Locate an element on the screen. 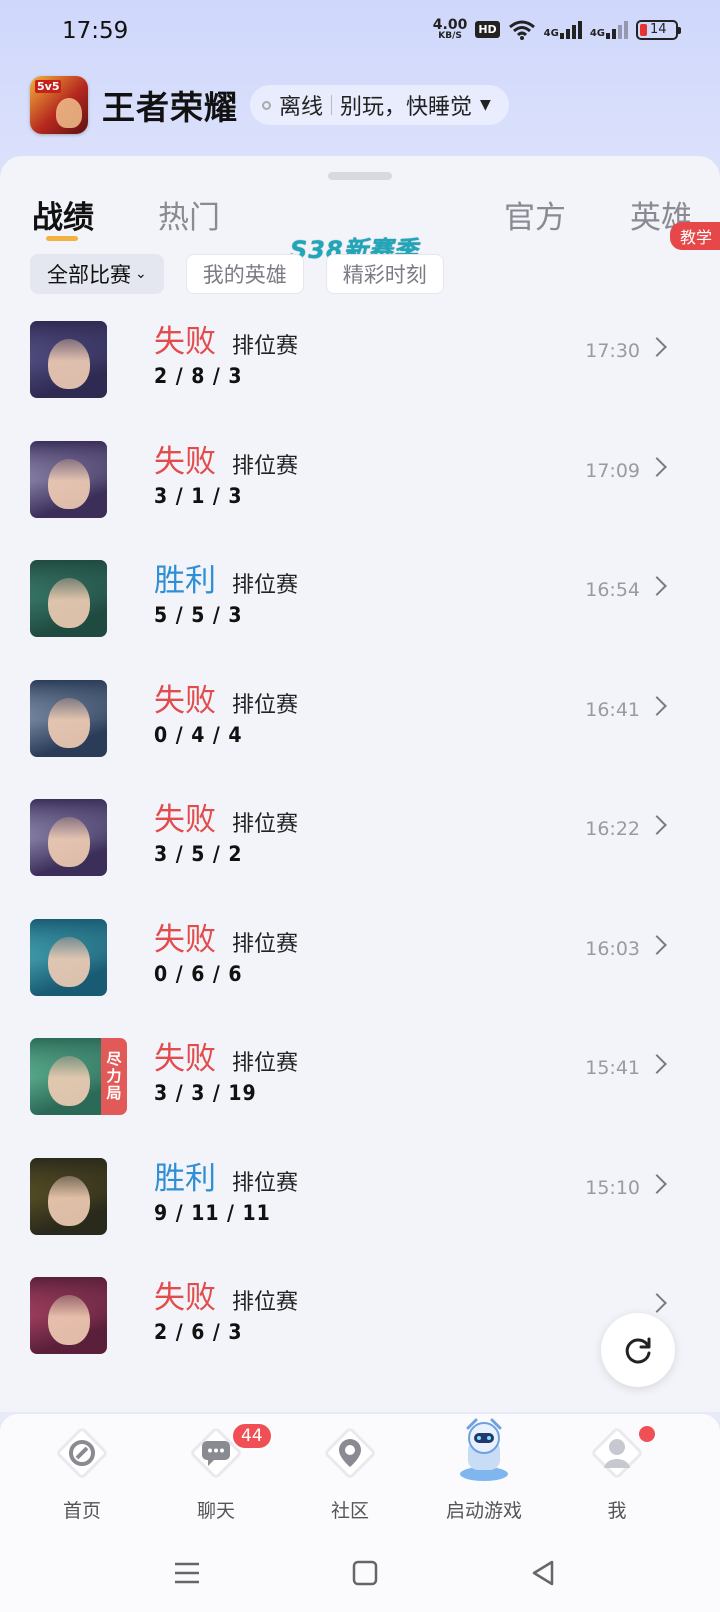  menu-icon is located at coordinates (187, 1573).